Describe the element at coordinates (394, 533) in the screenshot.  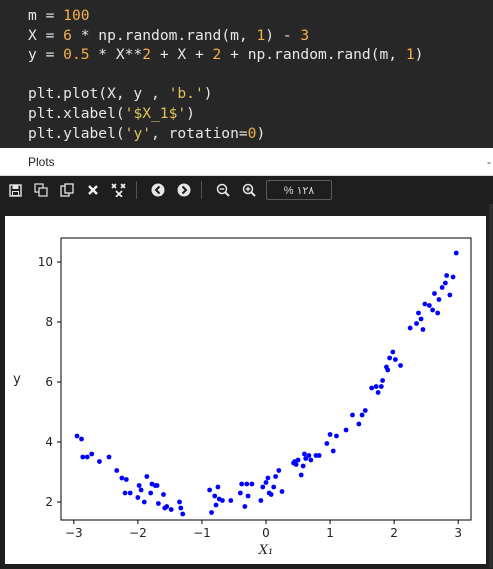
I see `x-tick-label: 2` at that location.